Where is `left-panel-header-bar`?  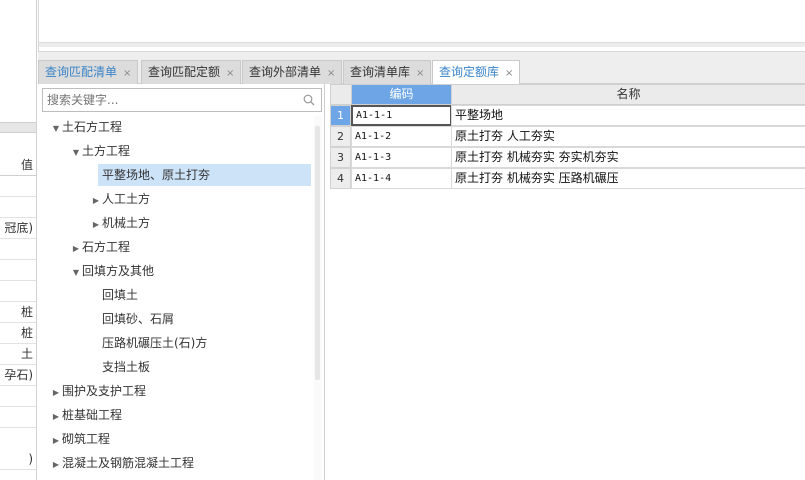
left-panel-header-bar is located at coordinates (18, 127).